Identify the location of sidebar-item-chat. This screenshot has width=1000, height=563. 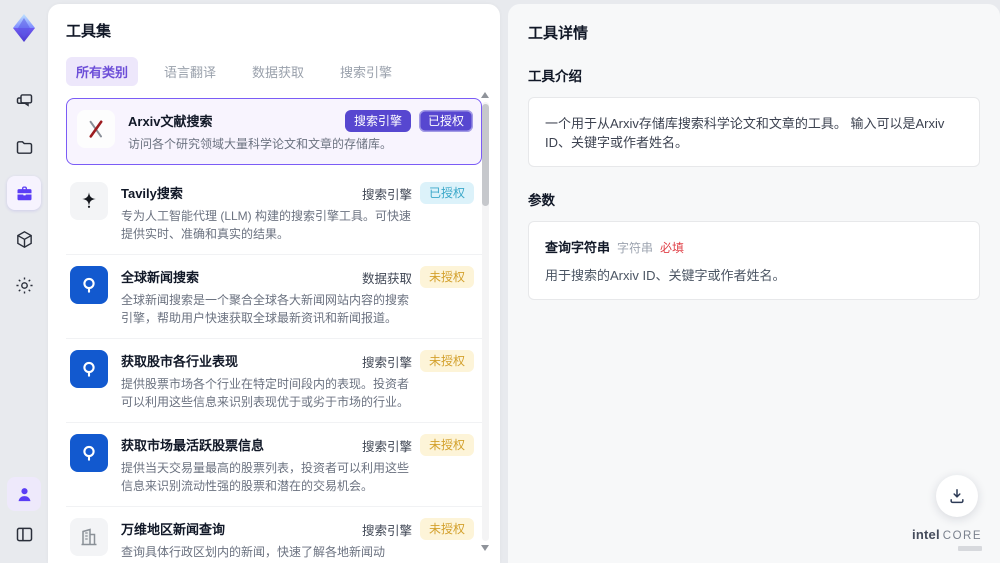
(24, 101).